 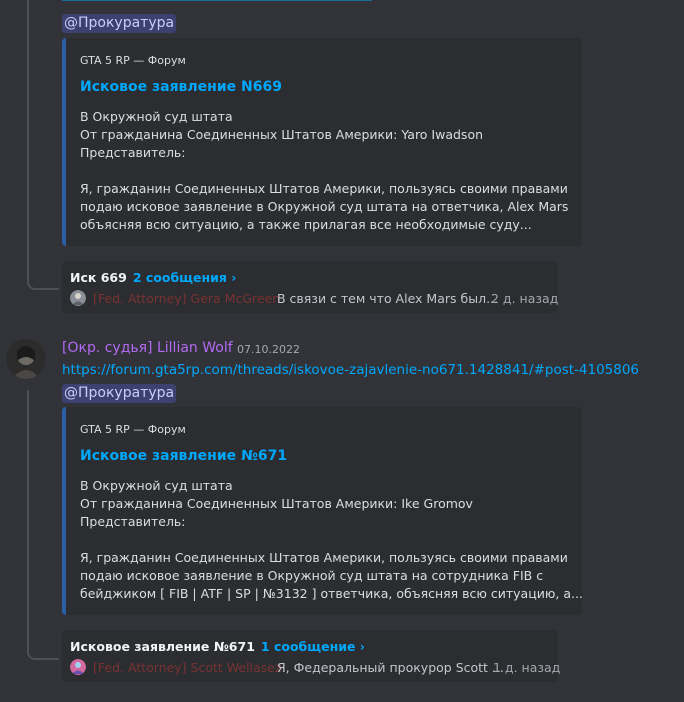 What do you see at coordinates (527, 667) in the screenshot?
I see `thread-timestamp: 1 д. назад` at bounding box center [527, 667].